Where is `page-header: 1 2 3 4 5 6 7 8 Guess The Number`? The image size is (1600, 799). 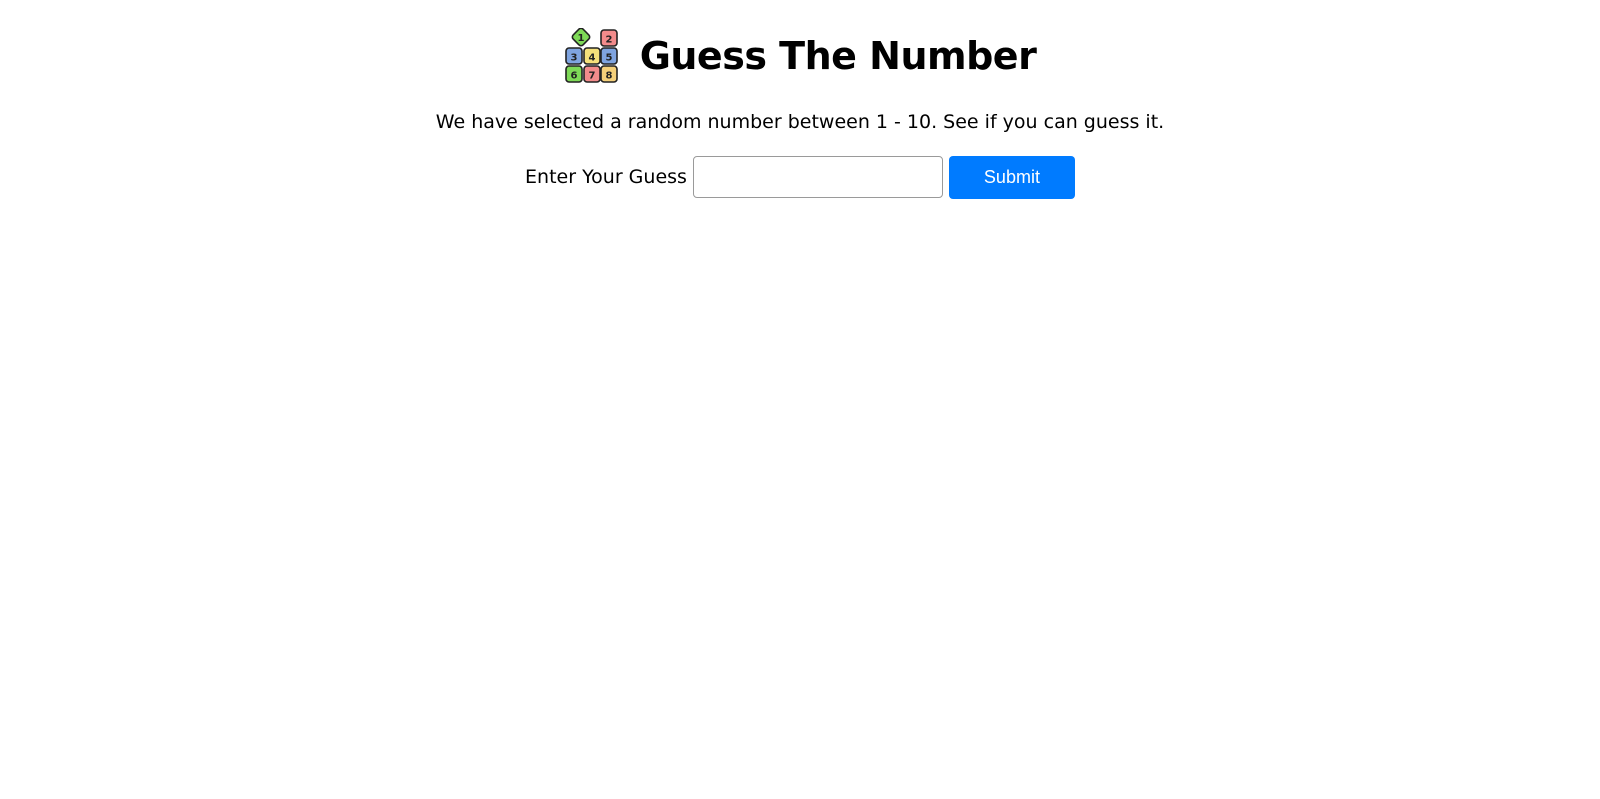 page-header: 1 2 3 4 5 6 7 8 Guess The Number is located at coordinates (800, 56).